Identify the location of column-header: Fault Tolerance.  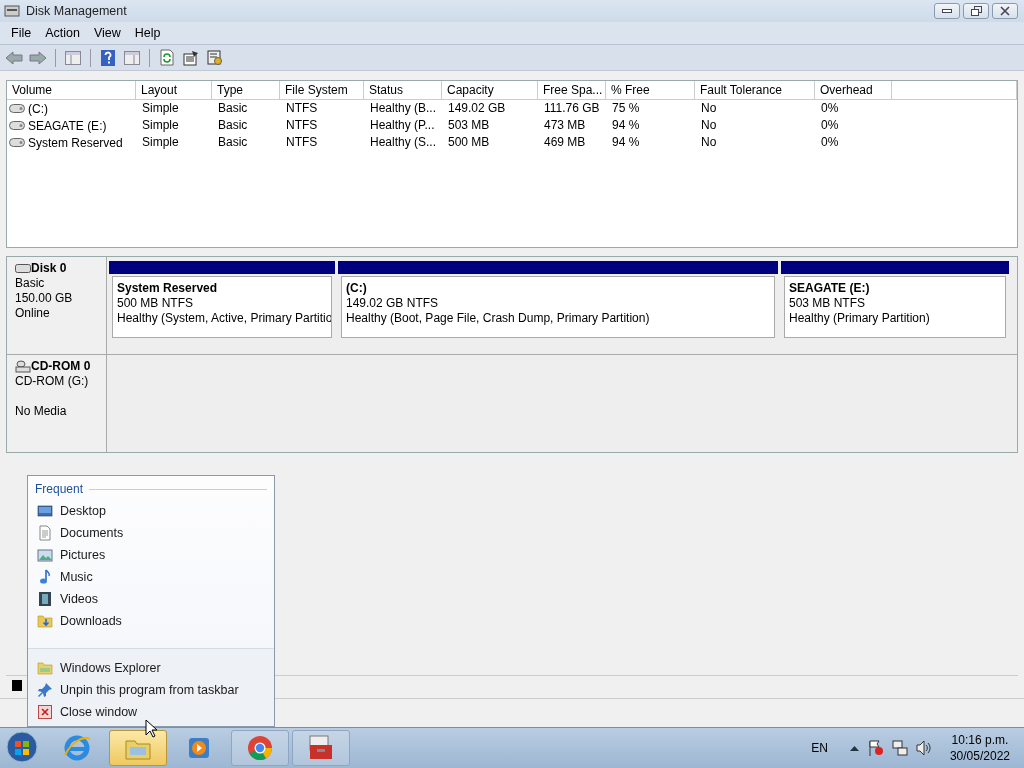
(755, 90).